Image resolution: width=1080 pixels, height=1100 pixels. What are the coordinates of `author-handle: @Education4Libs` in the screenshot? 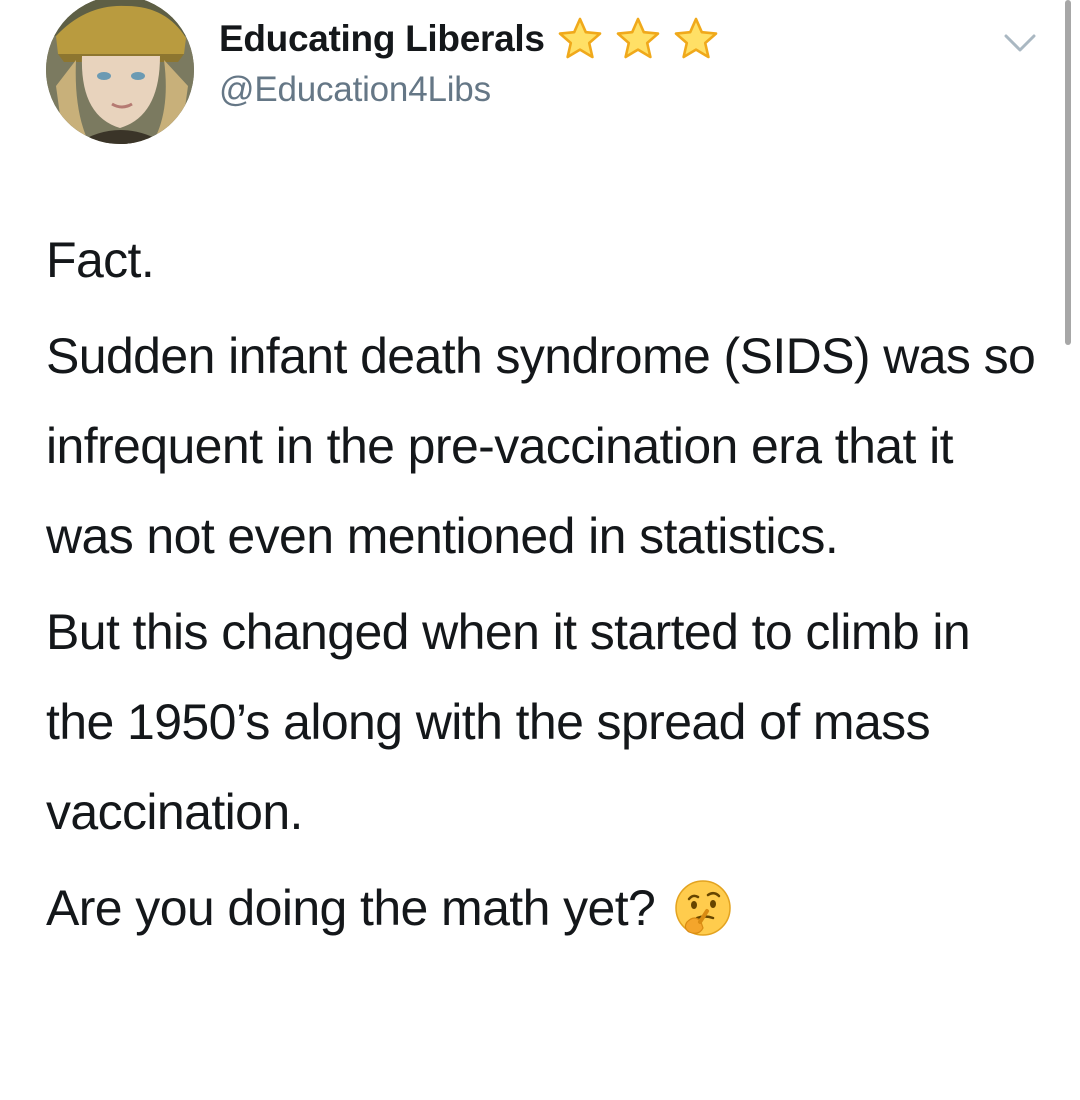 It's located at (355, 90).